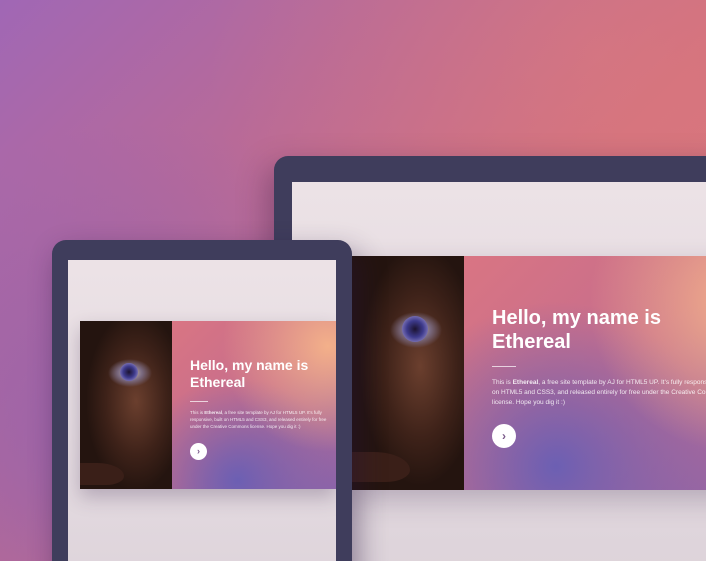 The height and width of the screenshot is (561, 706). Describe the element at coordinates (415, 329) in the screenshot. I see `desktop-eye-iris` at that location.